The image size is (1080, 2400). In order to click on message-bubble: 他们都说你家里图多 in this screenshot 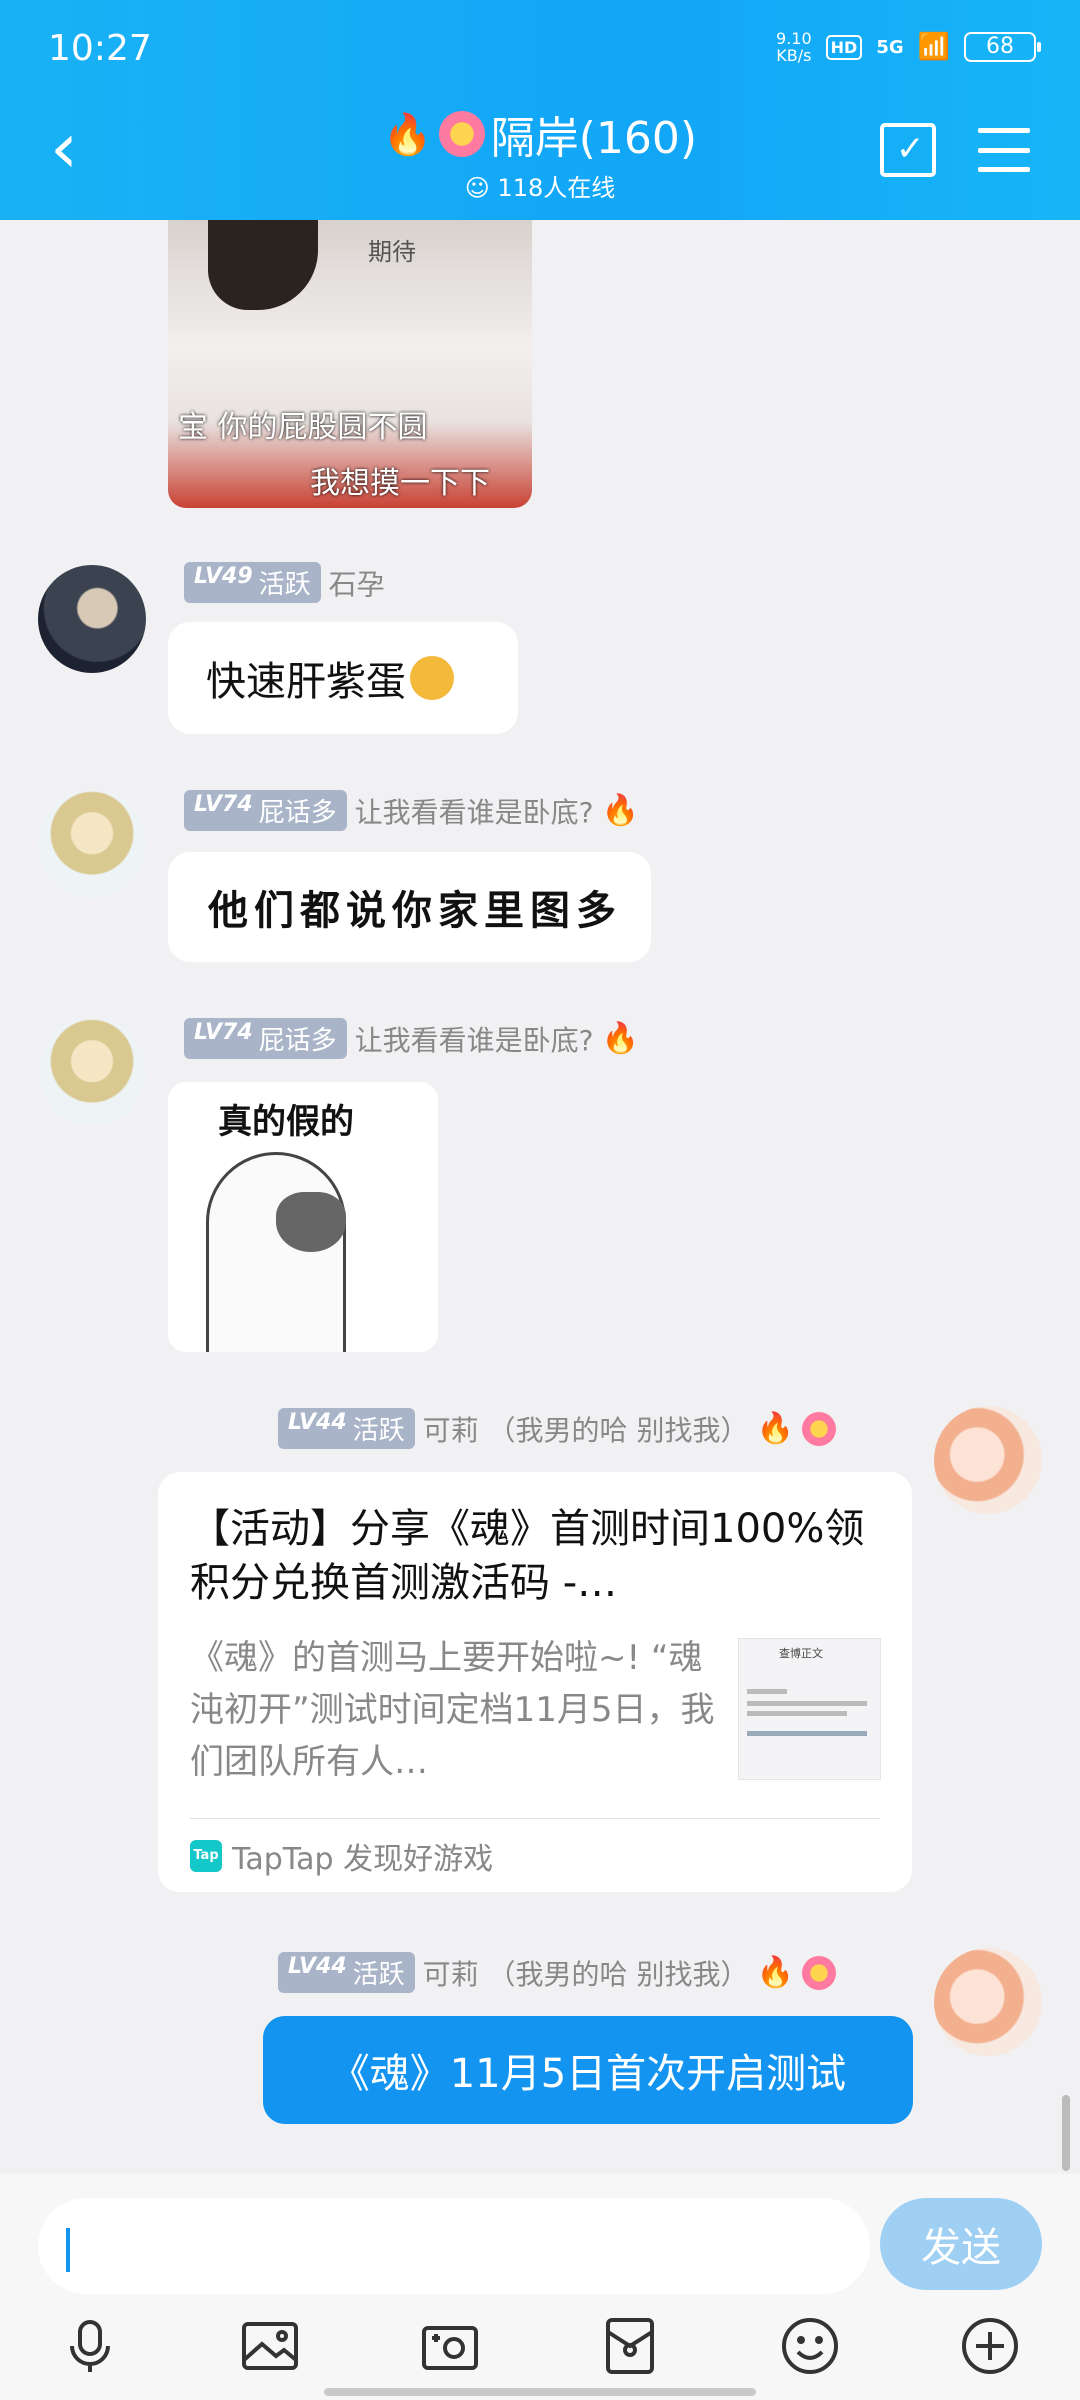, I will do `click(409, 907)`.